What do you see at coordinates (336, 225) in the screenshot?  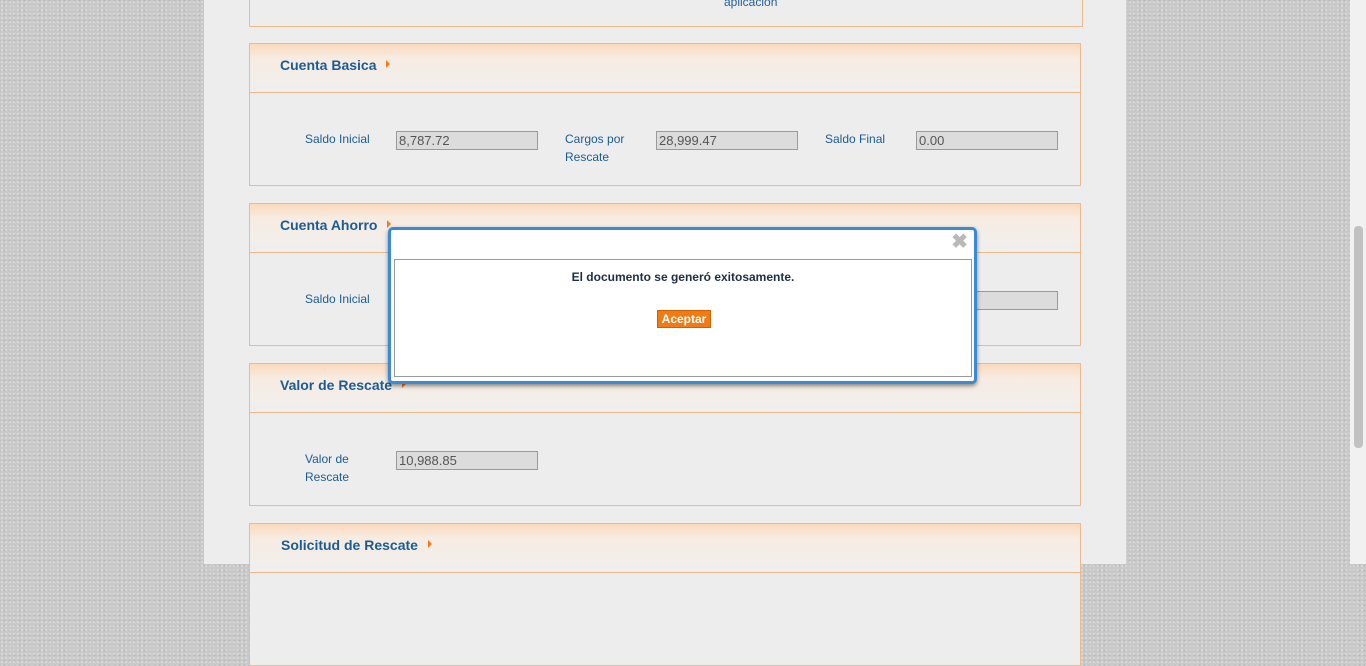 I see `section-title: Cuenta Ahorro` at bounding box center [336, 225].